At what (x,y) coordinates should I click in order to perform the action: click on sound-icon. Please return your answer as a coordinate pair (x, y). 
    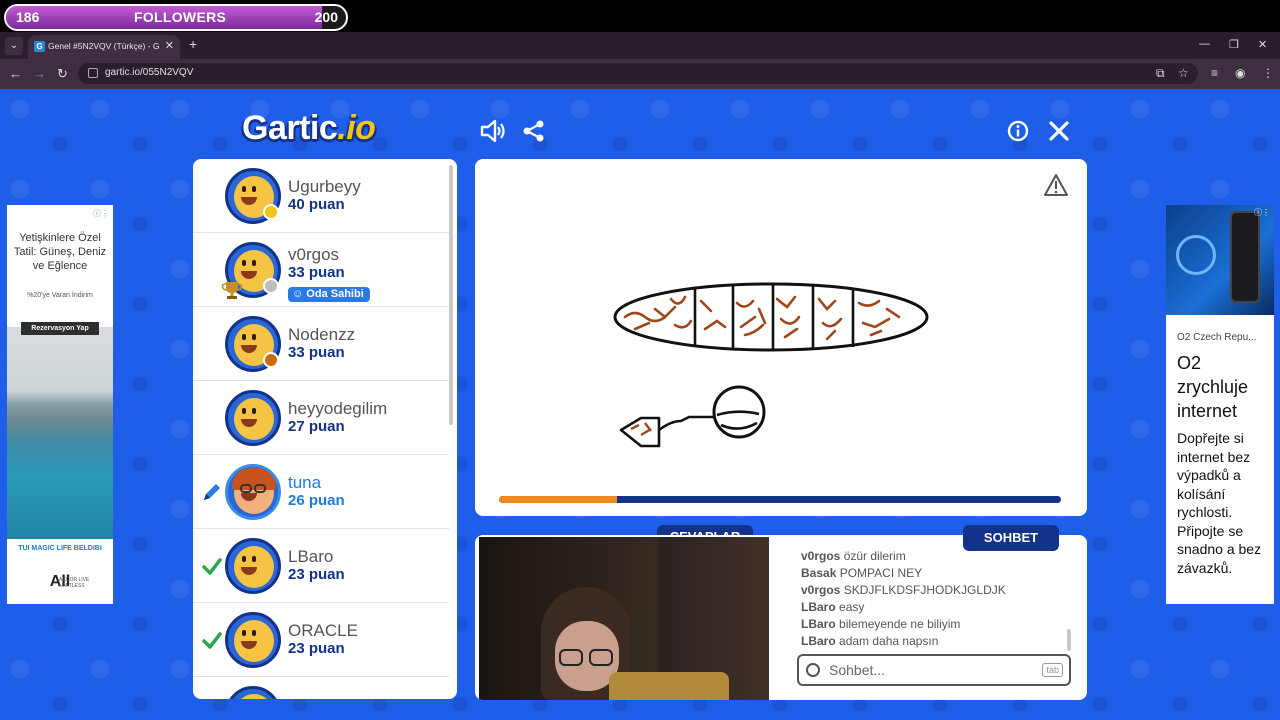
    Looking at the image, I should click on (493, 131).